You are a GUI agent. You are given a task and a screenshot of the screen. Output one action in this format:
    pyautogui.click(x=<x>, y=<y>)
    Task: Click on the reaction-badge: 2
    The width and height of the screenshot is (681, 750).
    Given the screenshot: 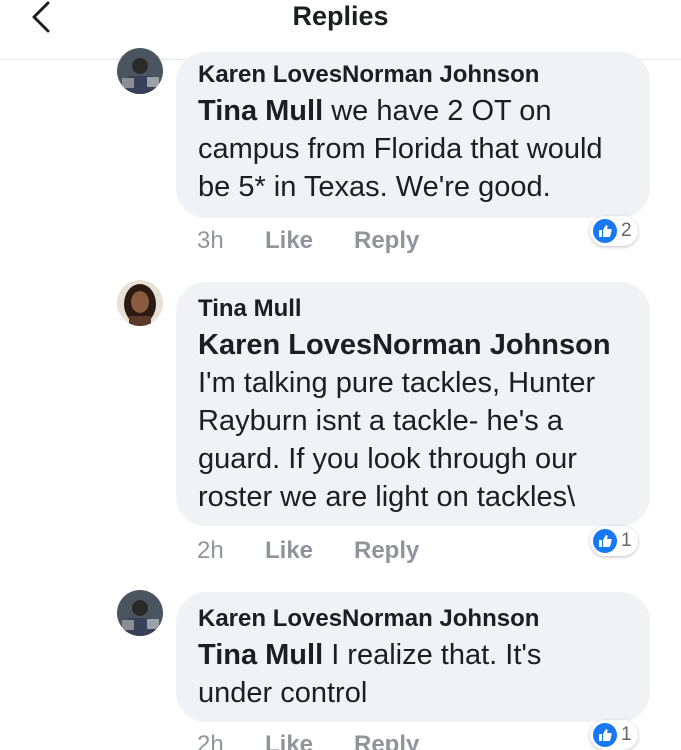 What is the action you would take?
    pyautogui.click(x=614, y=231)
    